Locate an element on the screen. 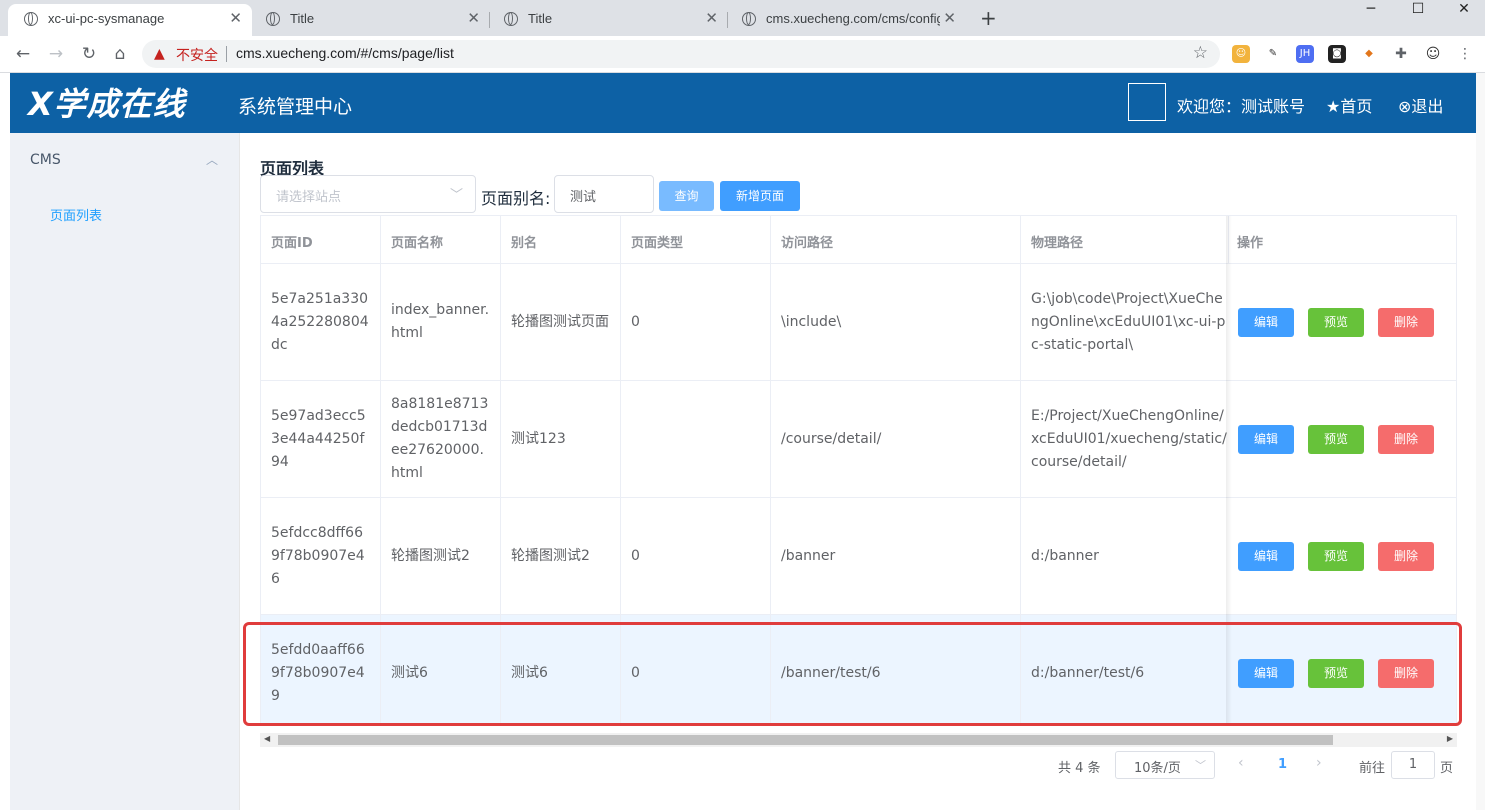 The image size is (1485, 810). cell-alias: 测试123 is located at coordinates (561, 439).